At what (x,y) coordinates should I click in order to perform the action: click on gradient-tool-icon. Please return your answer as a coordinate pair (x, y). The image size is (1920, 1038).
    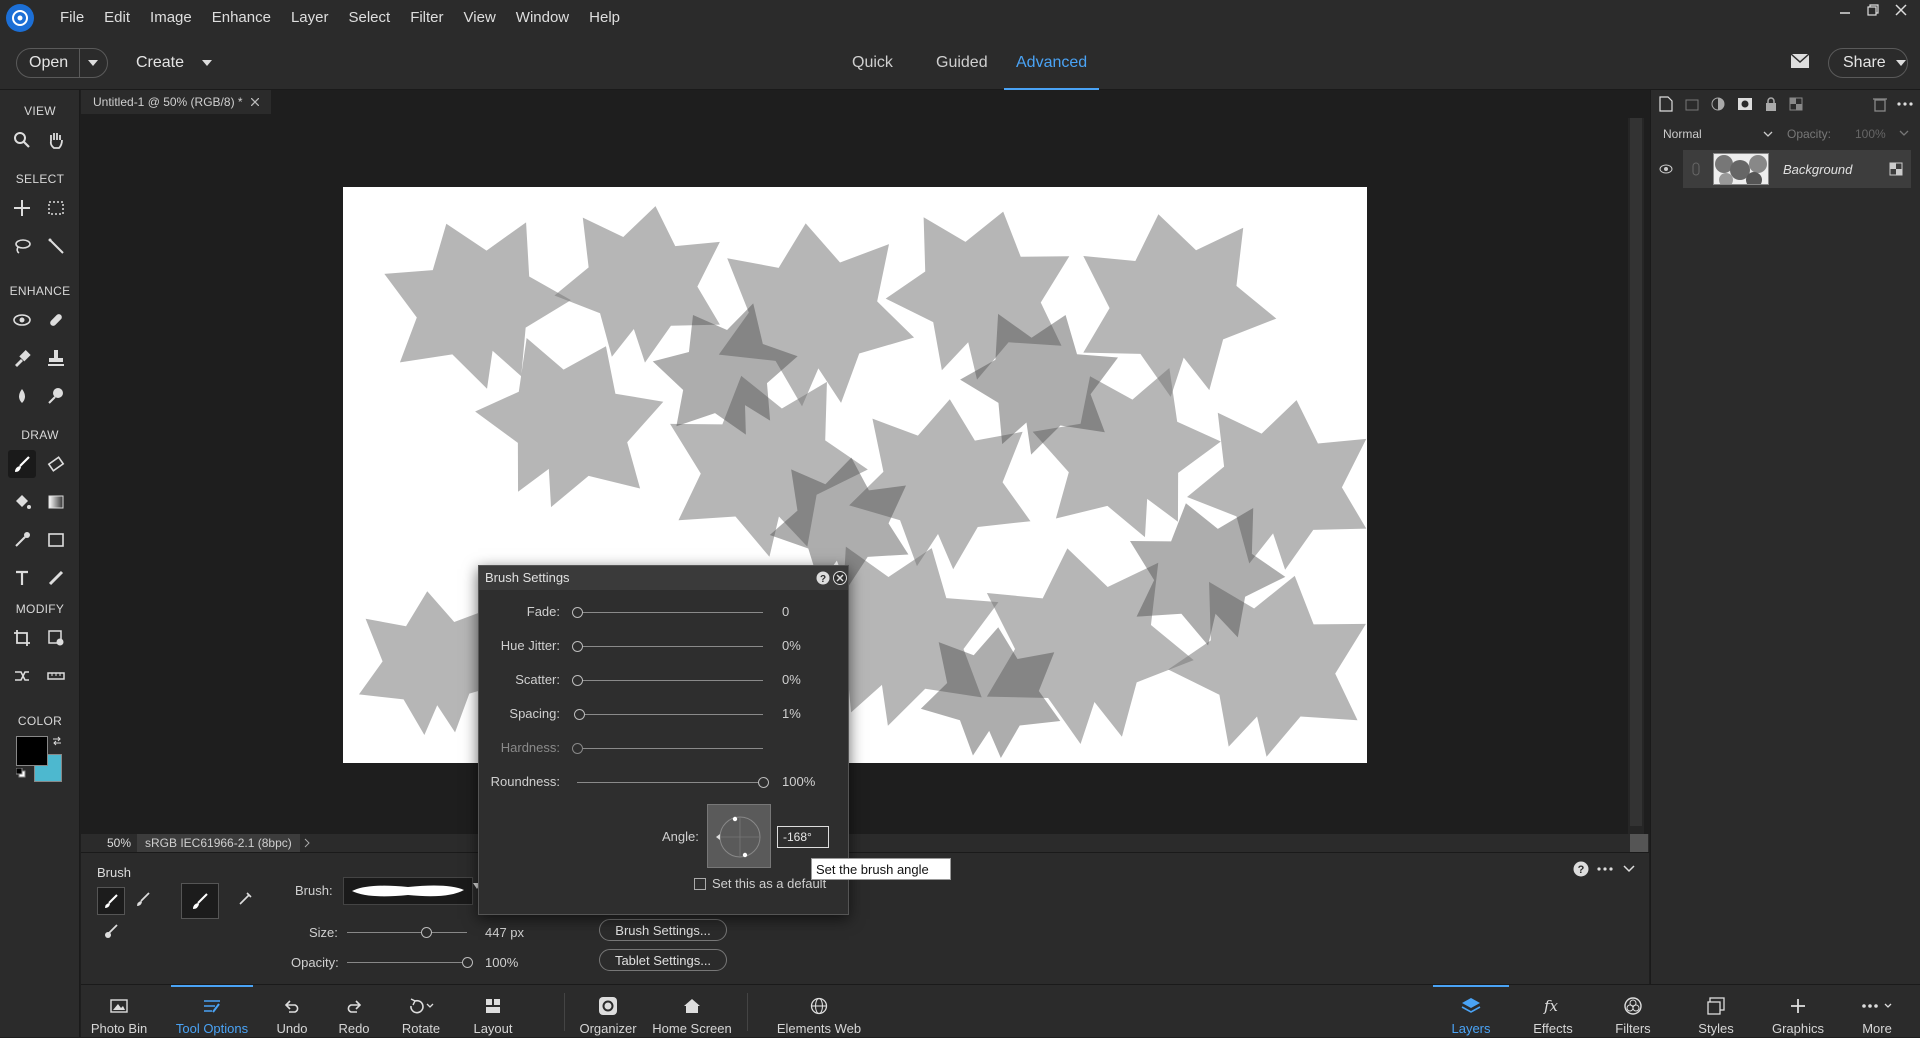
    Looking at the image, I should click on (56, 502).